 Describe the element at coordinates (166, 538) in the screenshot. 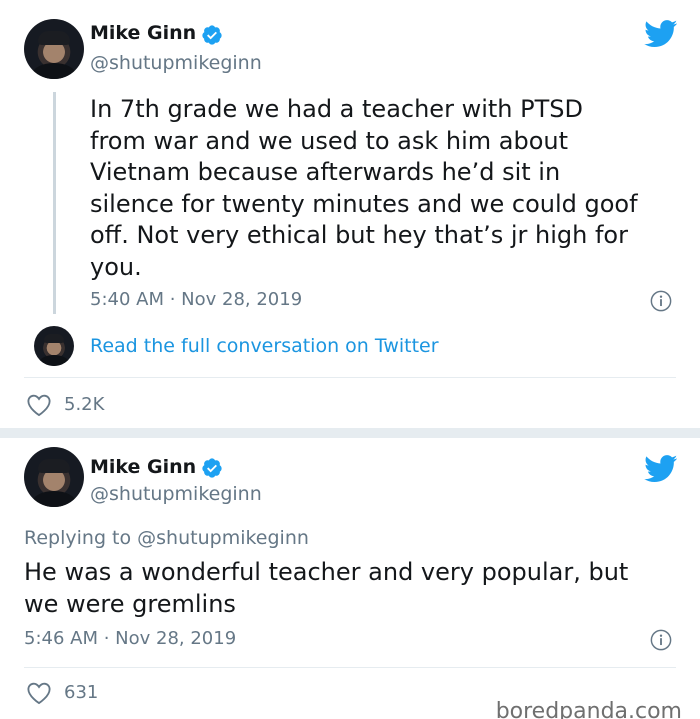

I see `replying-to: Replying to @shutupmikeginn` at that location.